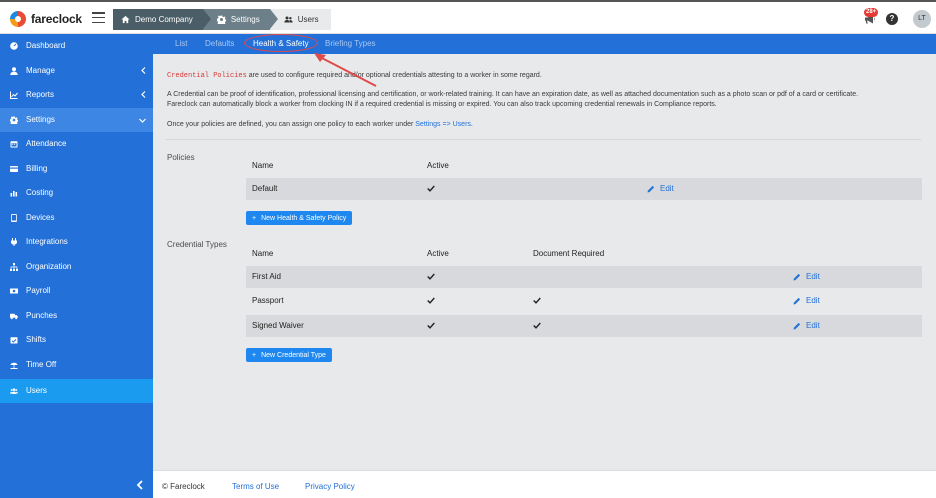 This screenshot has width=936, height=498. What do you see at coordinates (46, 45) in the screenshot?
I see `sidebar-item-label: Dashboard` at bounding box center [46, 45].